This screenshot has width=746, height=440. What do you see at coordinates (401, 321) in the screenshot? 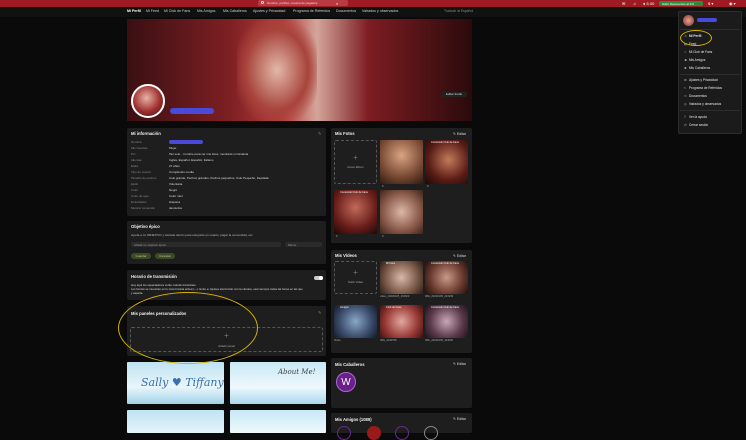
I see `video-thumb: Club de Fans` at bounding box center [401, 321].